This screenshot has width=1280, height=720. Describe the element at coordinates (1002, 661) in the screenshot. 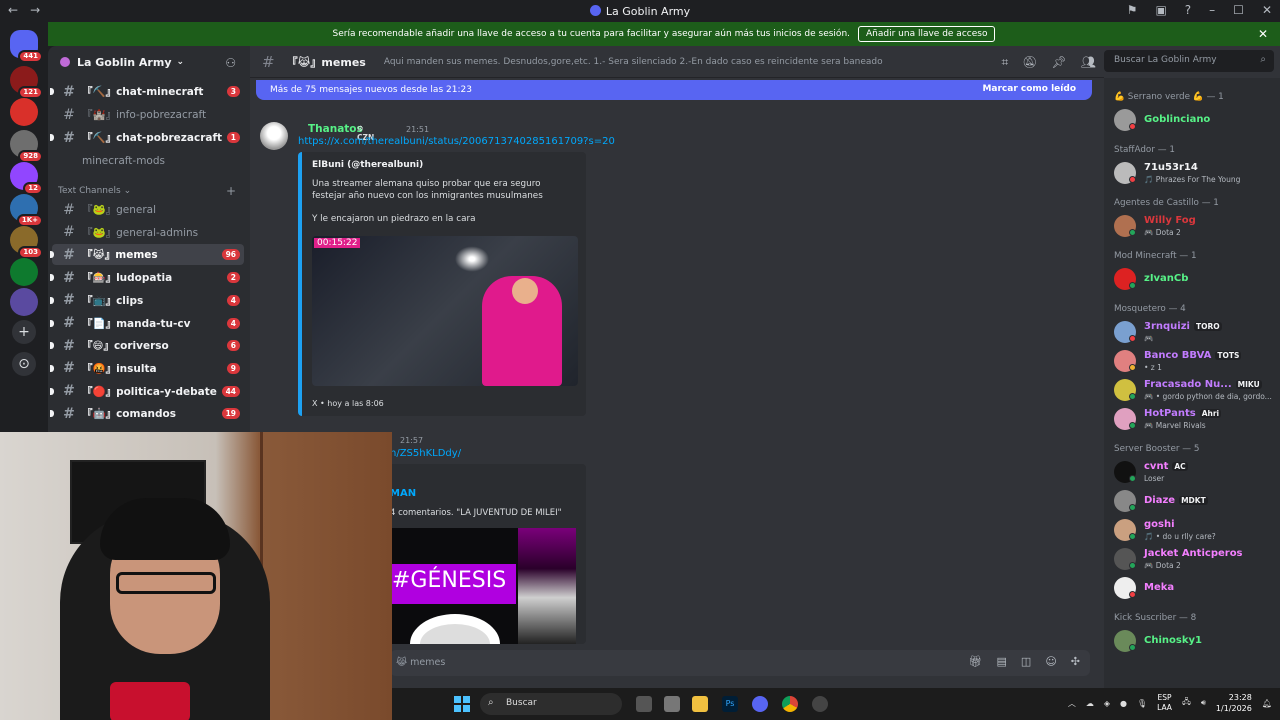

I see `gif-icon: ▤` at that location.